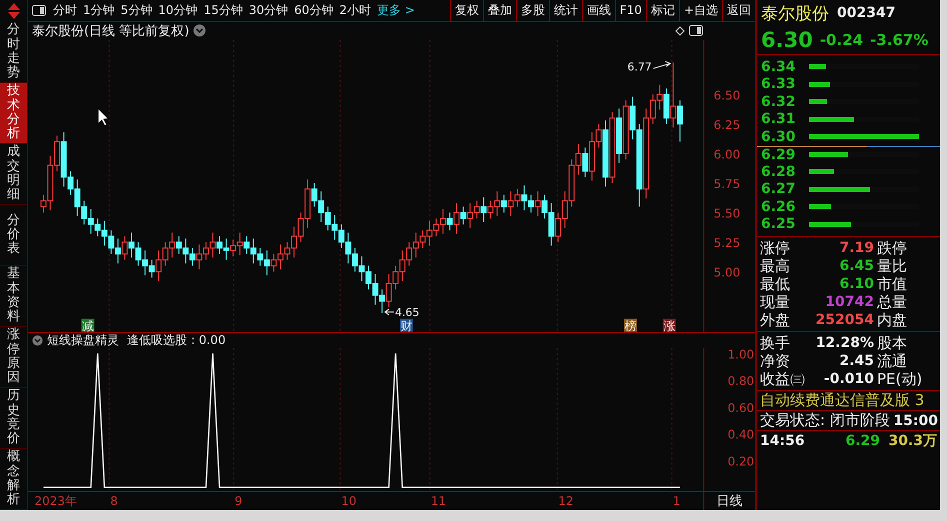  What do you see at coordinates (65, 10) in the screenshot?
I see `period-tab: 分时` at bounding box center [65, 10].